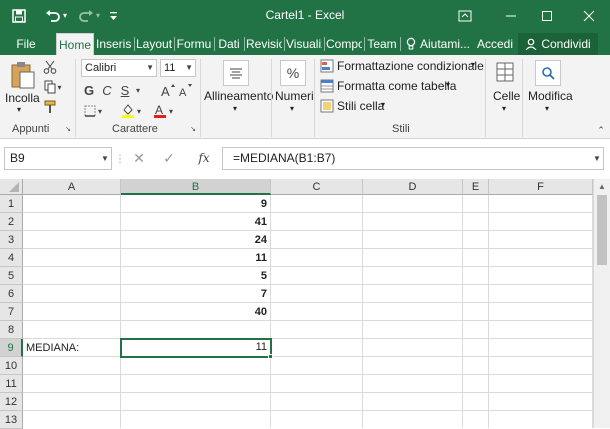  Describe the element at coordinates (196, 312) in the screenshot. I see `cell-b7: 40` at that location.